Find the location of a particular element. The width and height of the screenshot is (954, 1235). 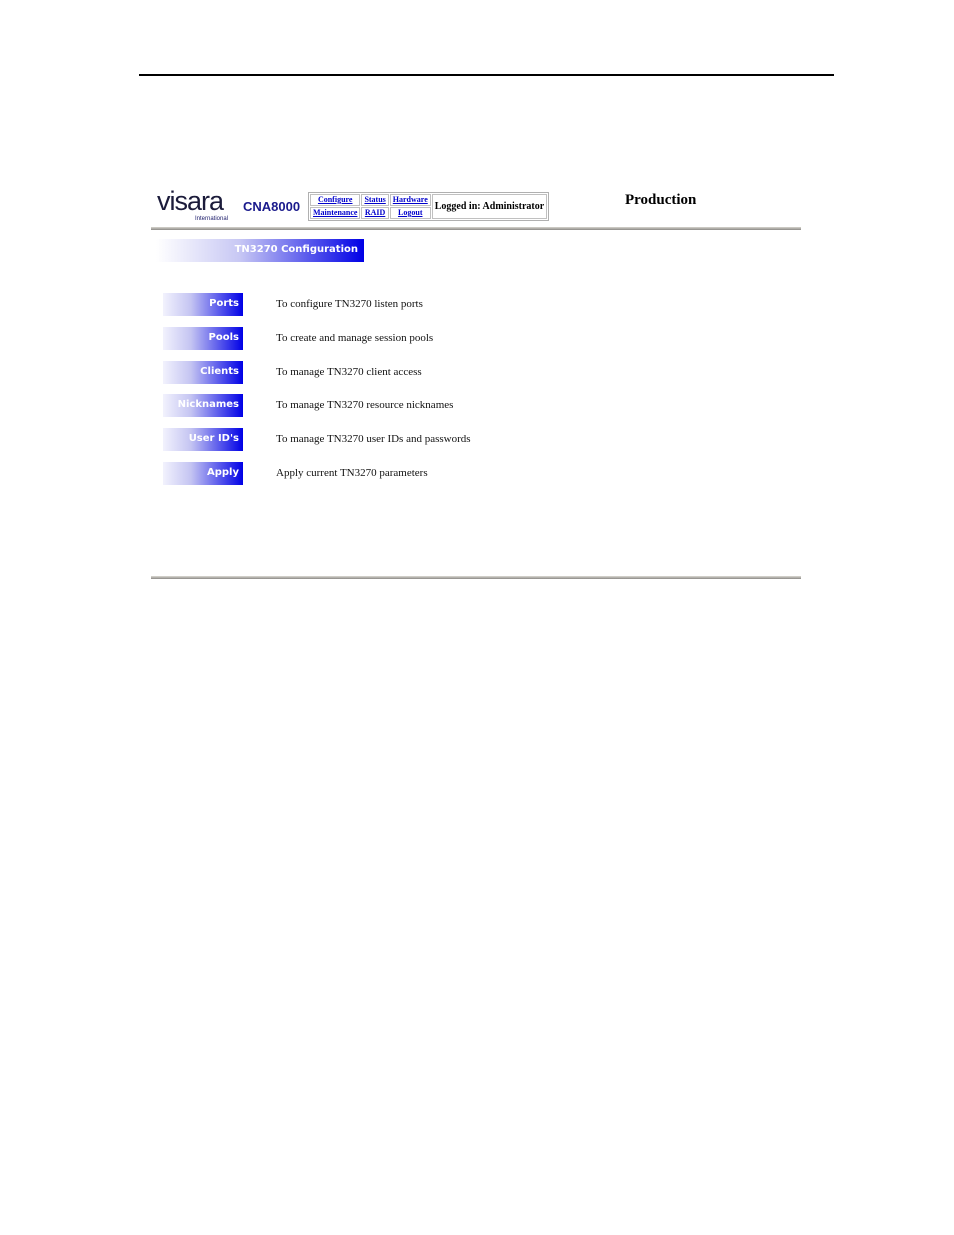

logo-text: visara is located at coordinates (190, 201).